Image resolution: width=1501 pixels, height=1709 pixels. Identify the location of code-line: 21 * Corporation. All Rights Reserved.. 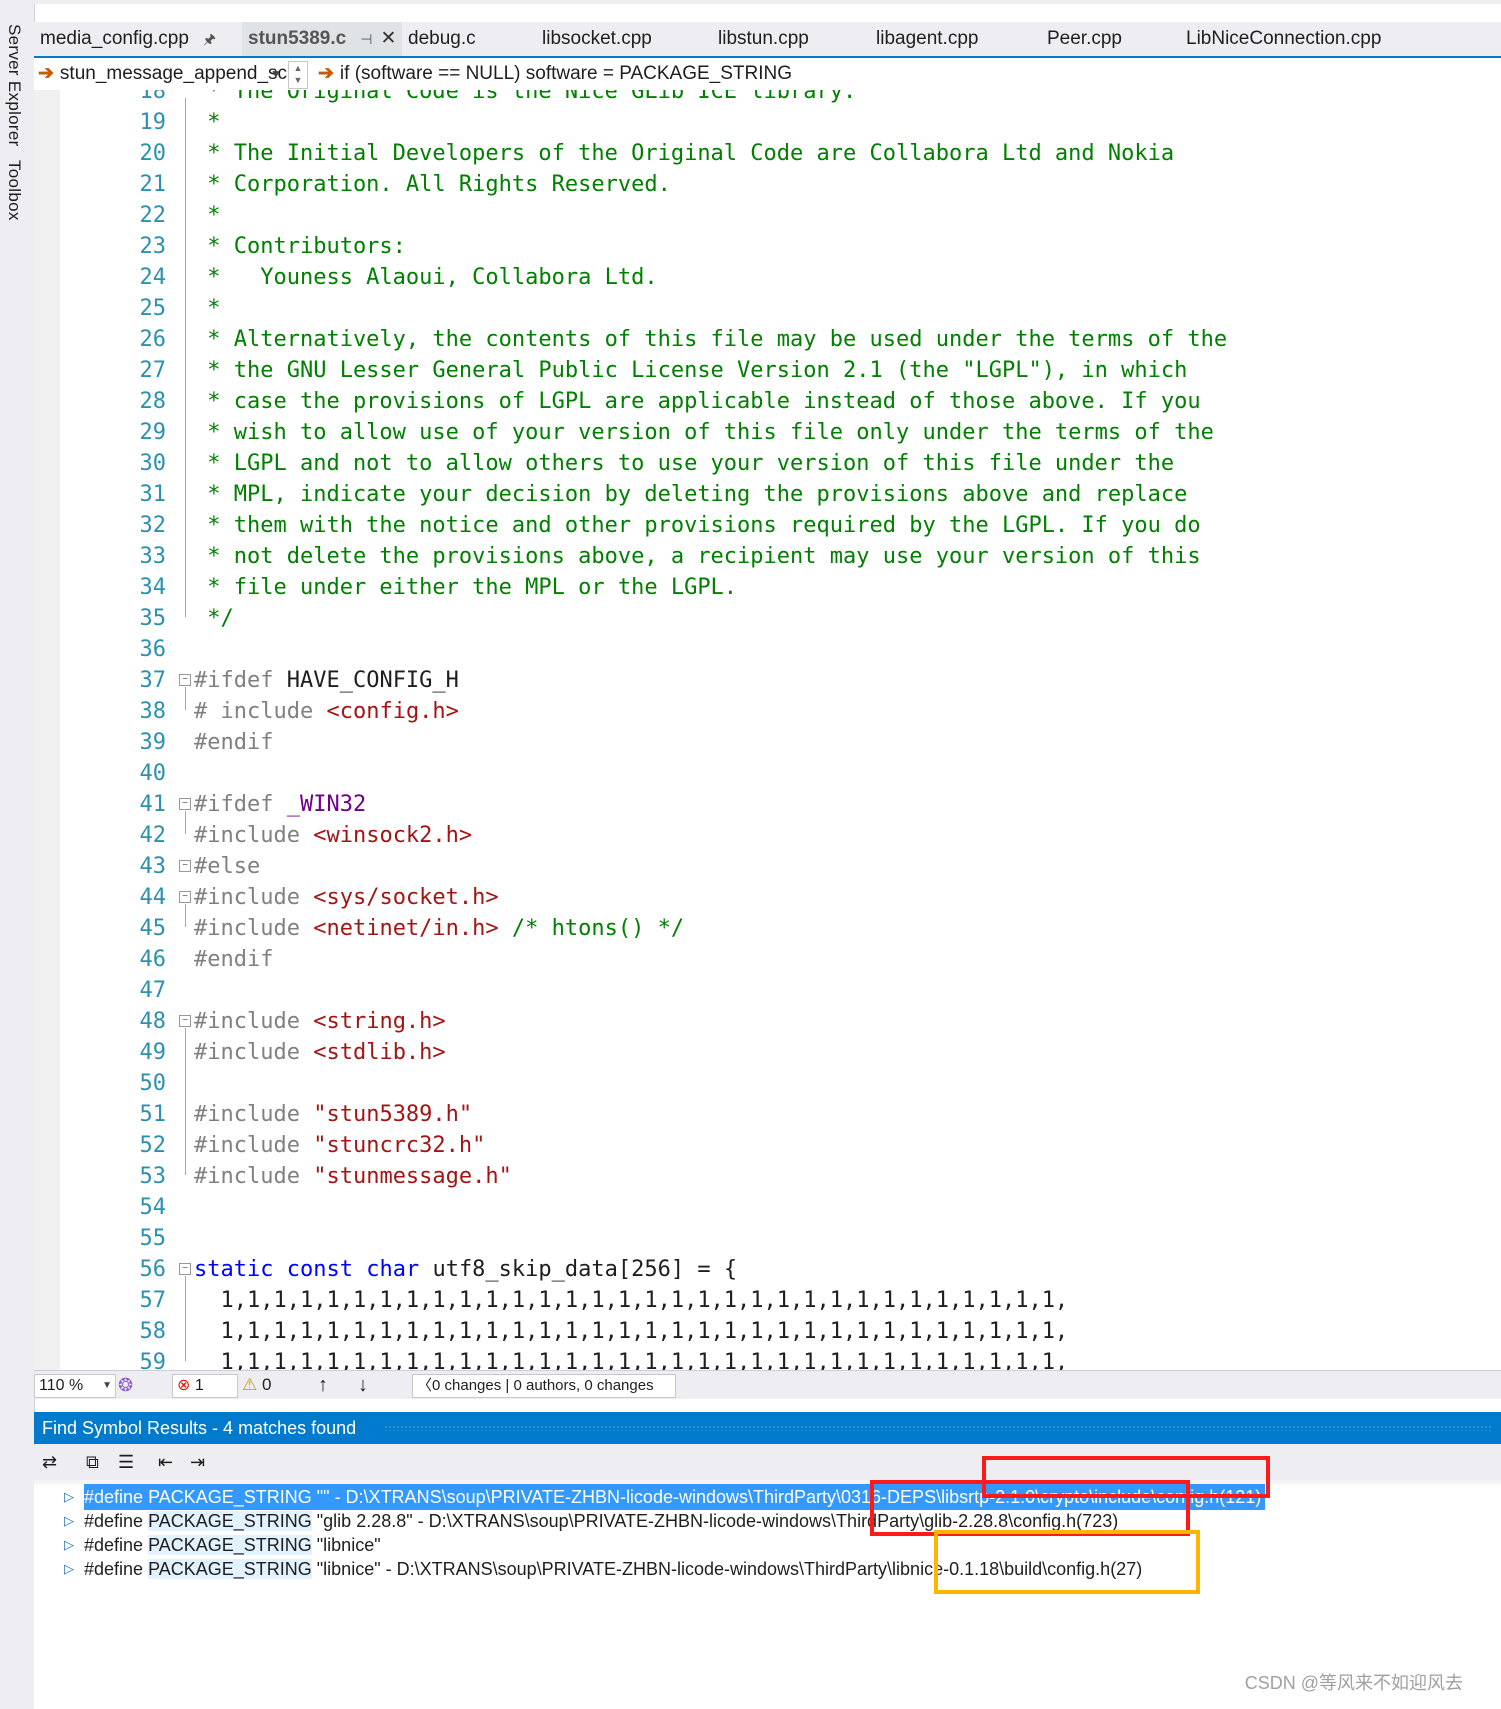
(767, 184).